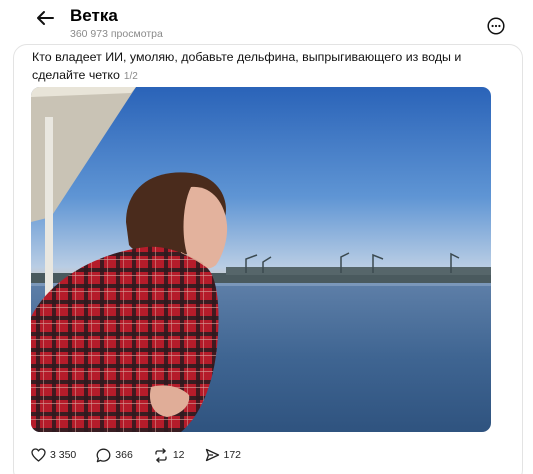 The height and width of the screenshot is (474, 533). I want to click on page-indicator: 1/2, so click(130, 76).